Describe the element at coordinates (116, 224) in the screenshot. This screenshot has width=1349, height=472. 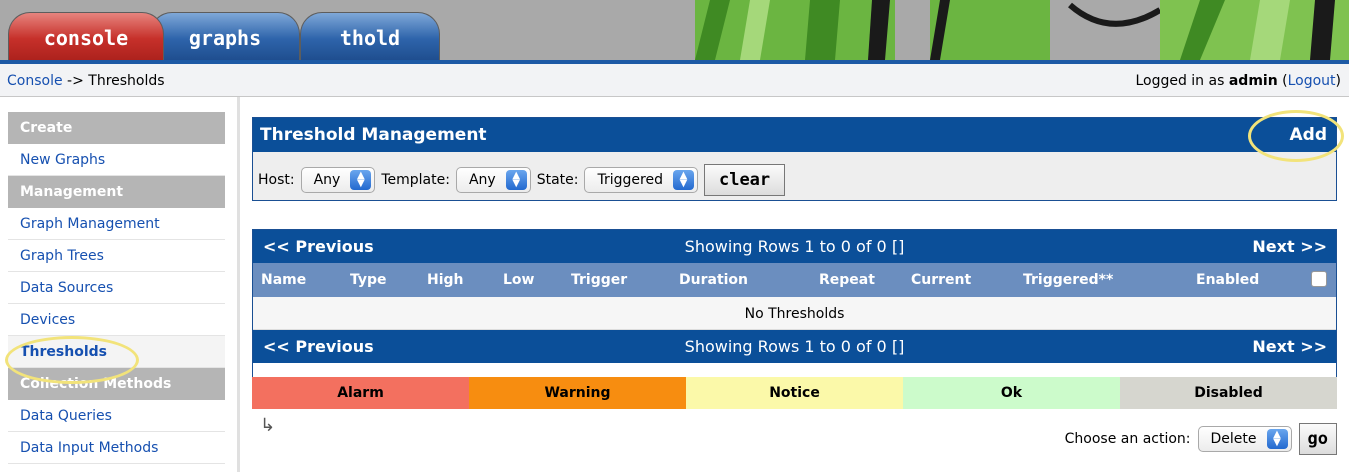
I see `sidebar-item-graph-management: Graph Management` at that location.